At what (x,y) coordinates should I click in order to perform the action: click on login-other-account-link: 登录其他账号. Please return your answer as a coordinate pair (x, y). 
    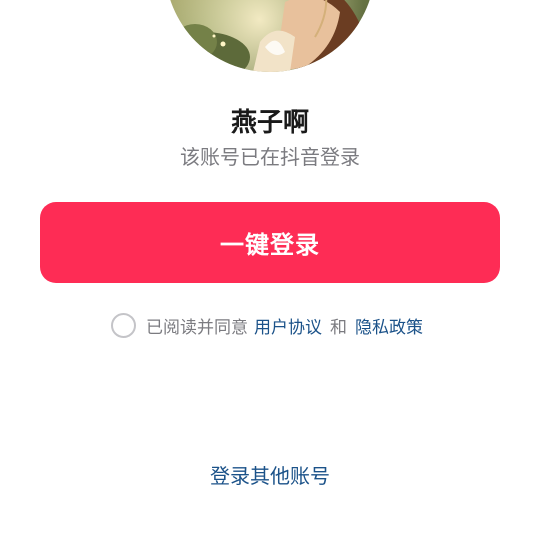
    Looking at the image, I should click on (270, 476).